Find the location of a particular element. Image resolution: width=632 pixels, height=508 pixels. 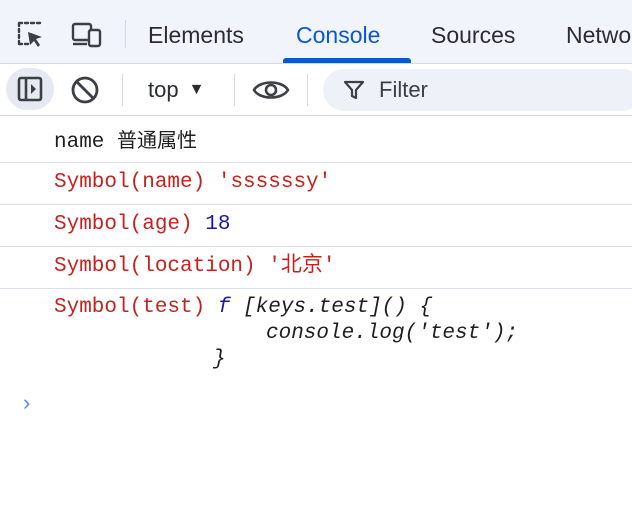

function-body: console.log('test'); is located at coordinates (392, 333).